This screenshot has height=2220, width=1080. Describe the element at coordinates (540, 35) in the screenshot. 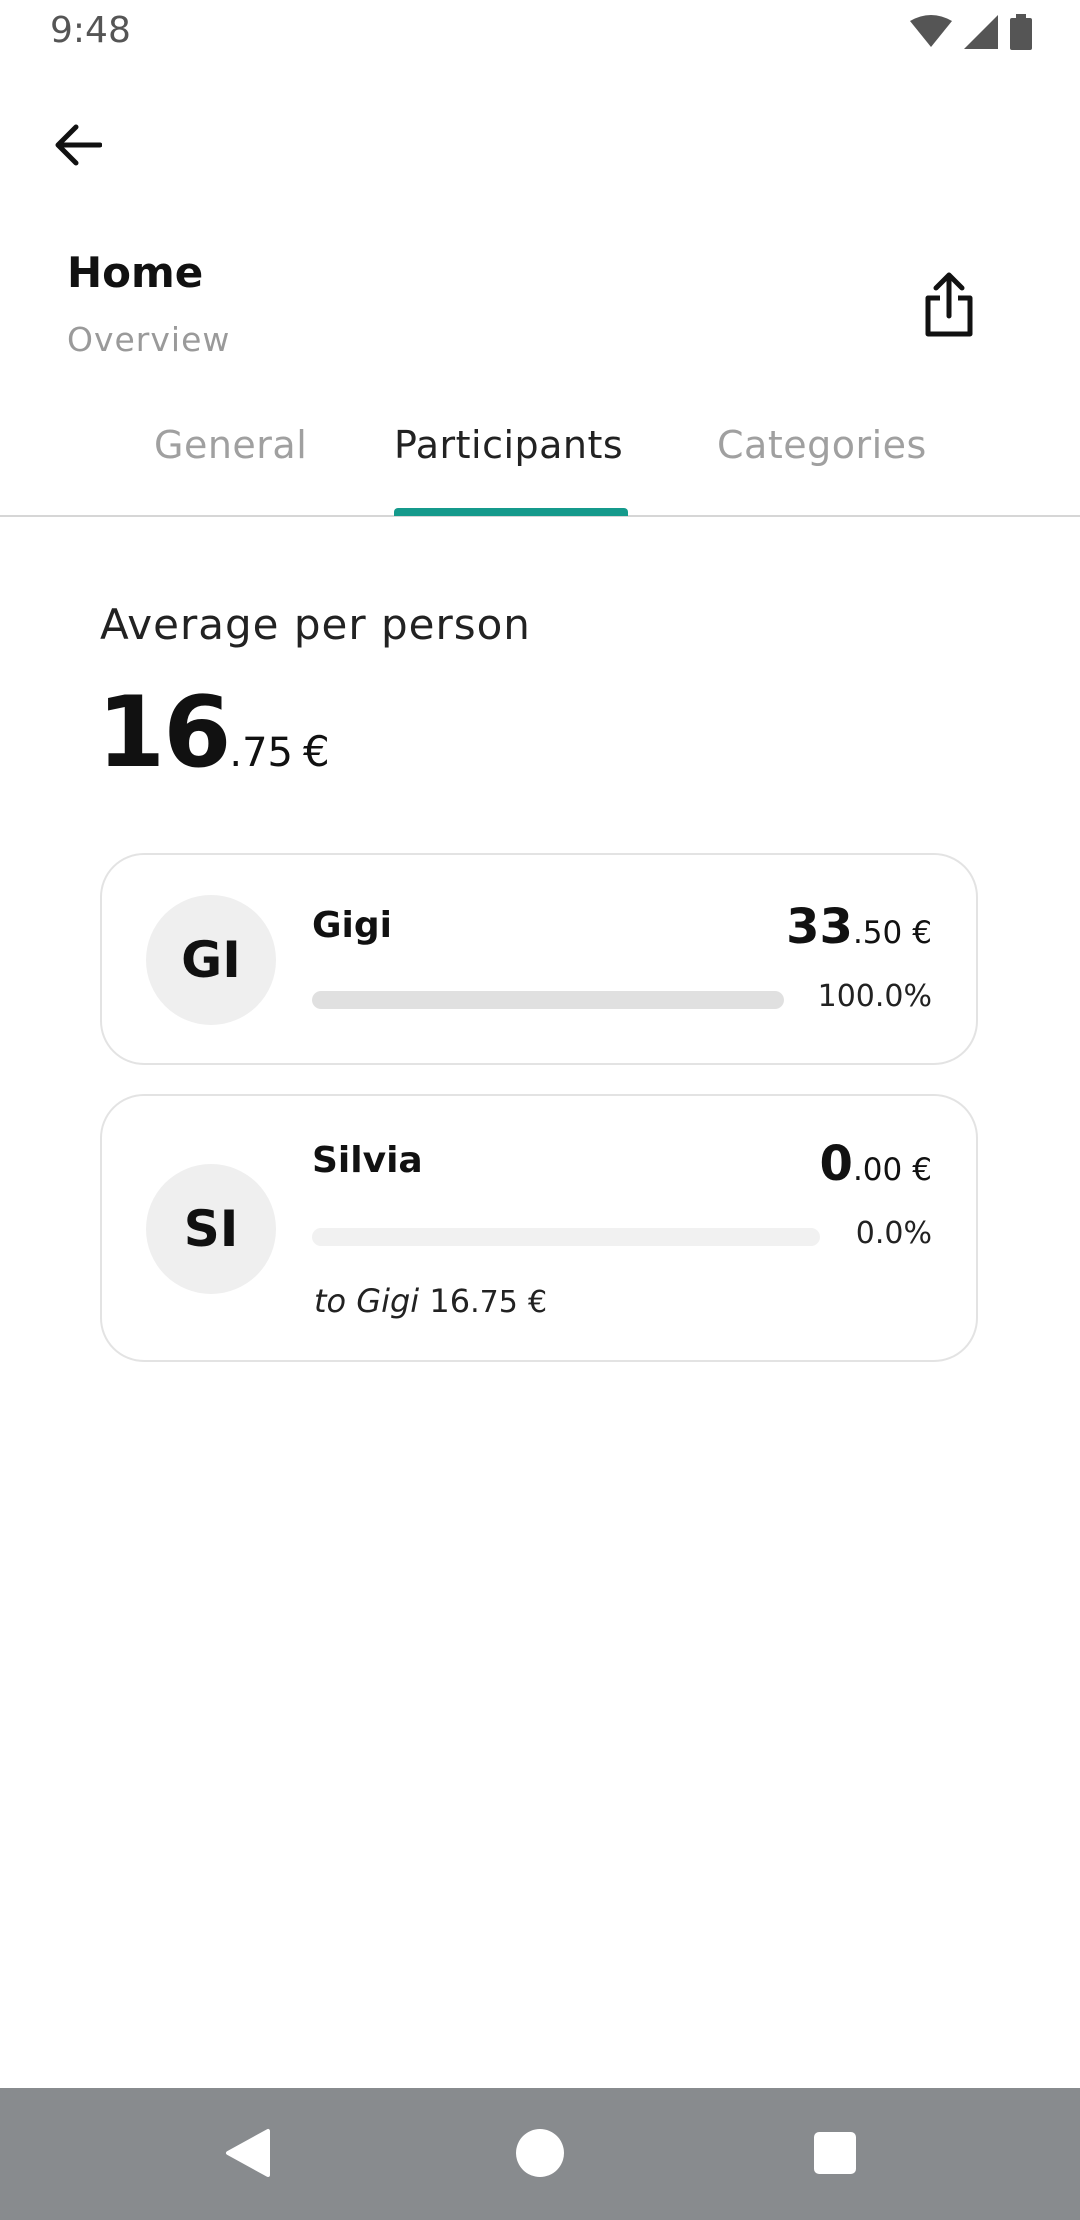

I see `status-bar: 9:48` at that location.